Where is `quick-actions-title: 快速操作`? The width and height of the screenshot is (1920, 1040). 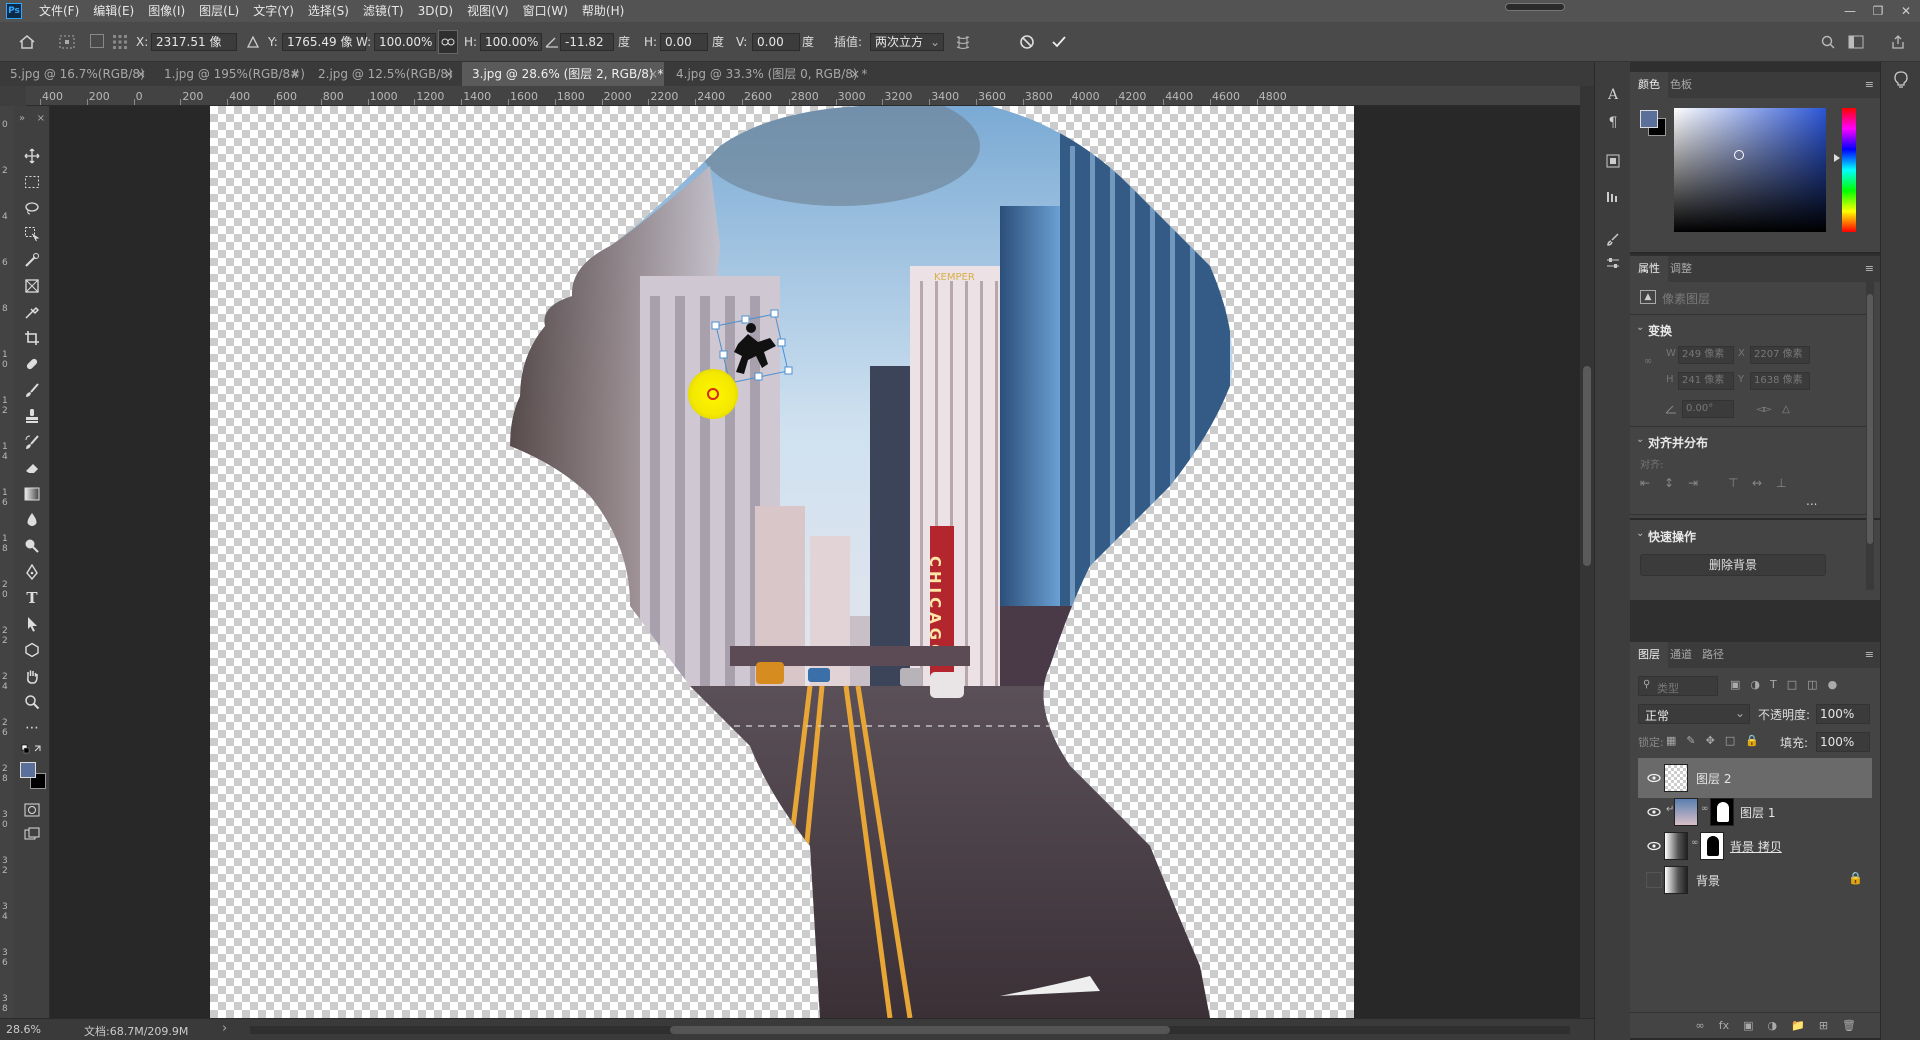
quick-actions-title: 快速操作 is located at coordinates (1672, 536).